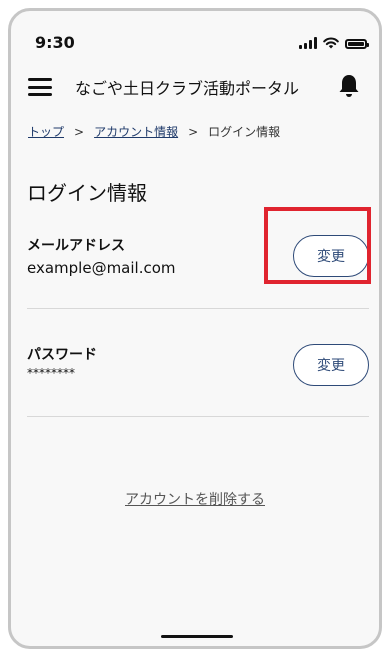 This screenshot has width=391, height=656. What do you see at coordinates (46, 131) in the screenshot?
I see `breadcrumb-top-link: トップ` at bounding box center [46, 131].